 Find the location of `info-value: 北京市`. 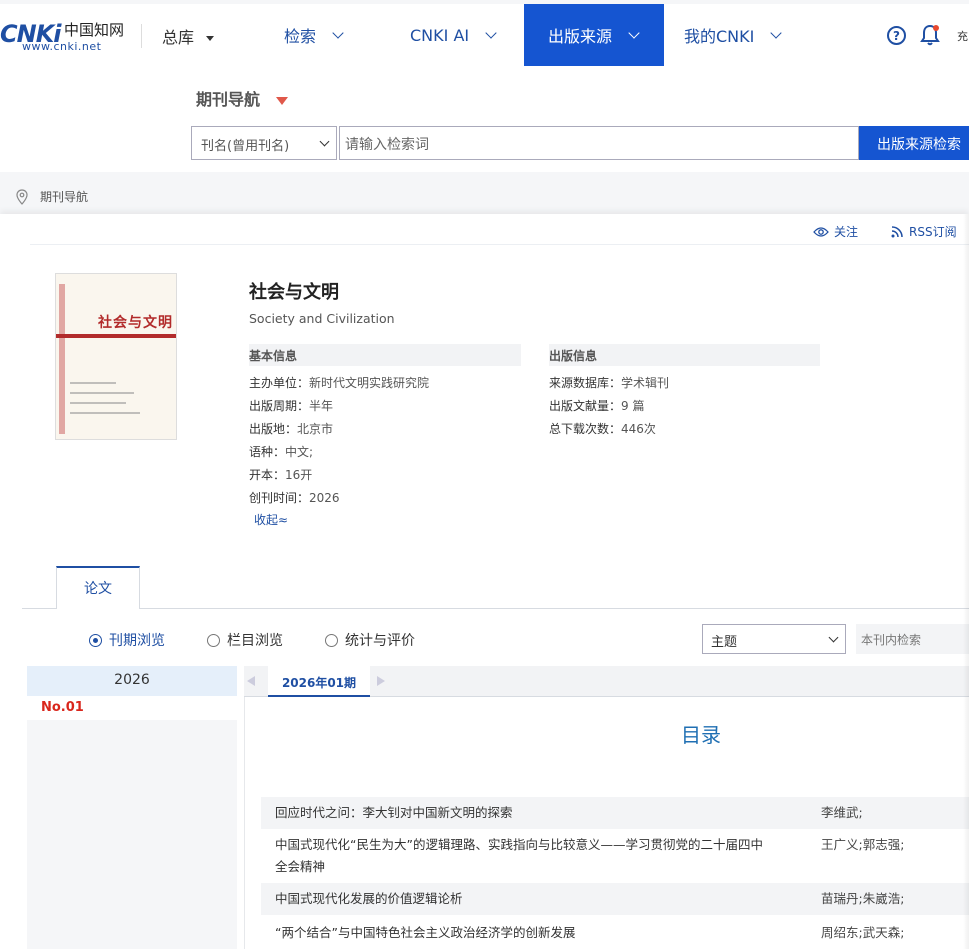

info-value: 北京市 is located at coordinates (315, 429).